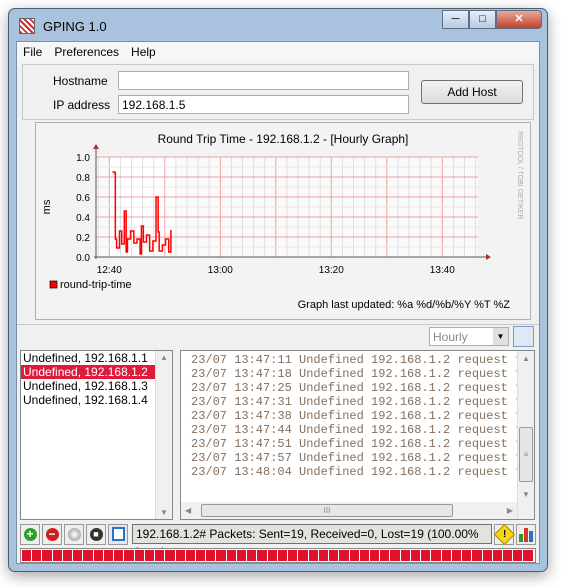 The image size is (561, 587). What do you see at coordinates (523, 336) in the screenshot?
I see `grid-view-icon` at bounding box center [523, 336].